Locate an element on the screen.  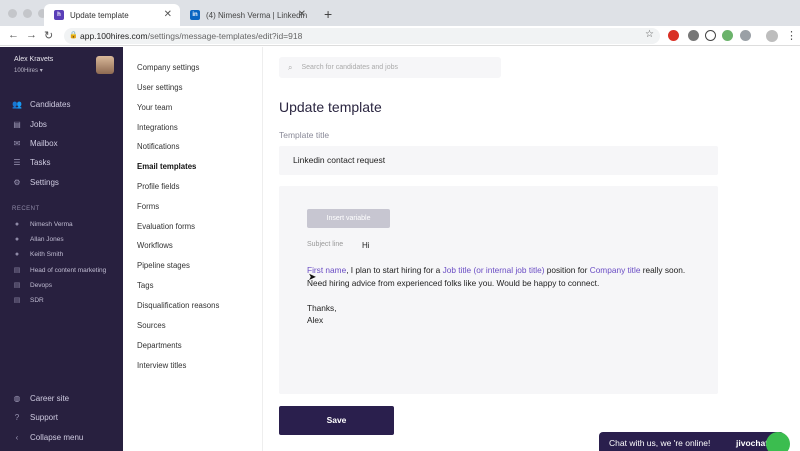
sidebar-item-support: ? Support is located at coordinates (35, 417).